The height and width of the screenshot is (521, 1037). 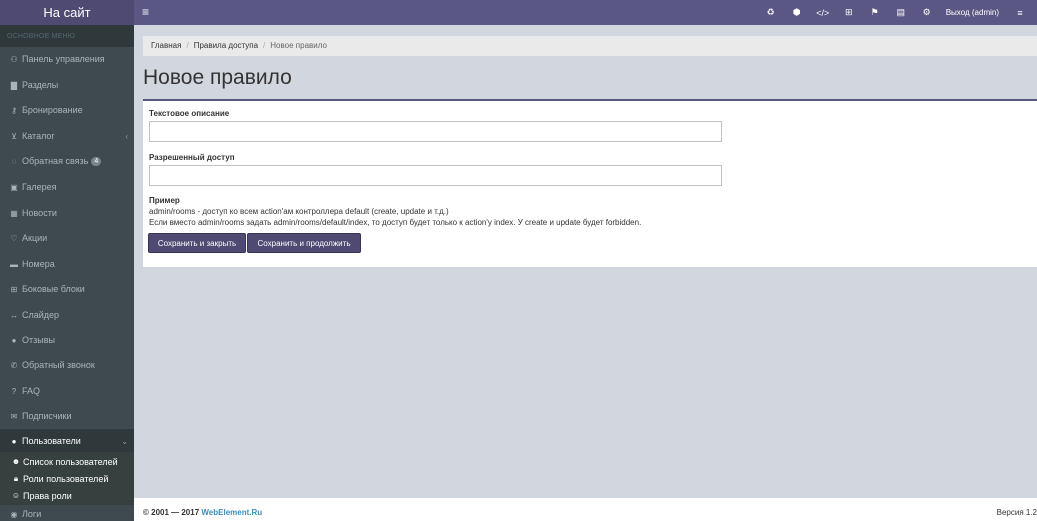 What do you see at coordinates (298, 45) in the screenshot?
I see `breadcrumb-current: Новое правило` at bounding box center [298, 45].